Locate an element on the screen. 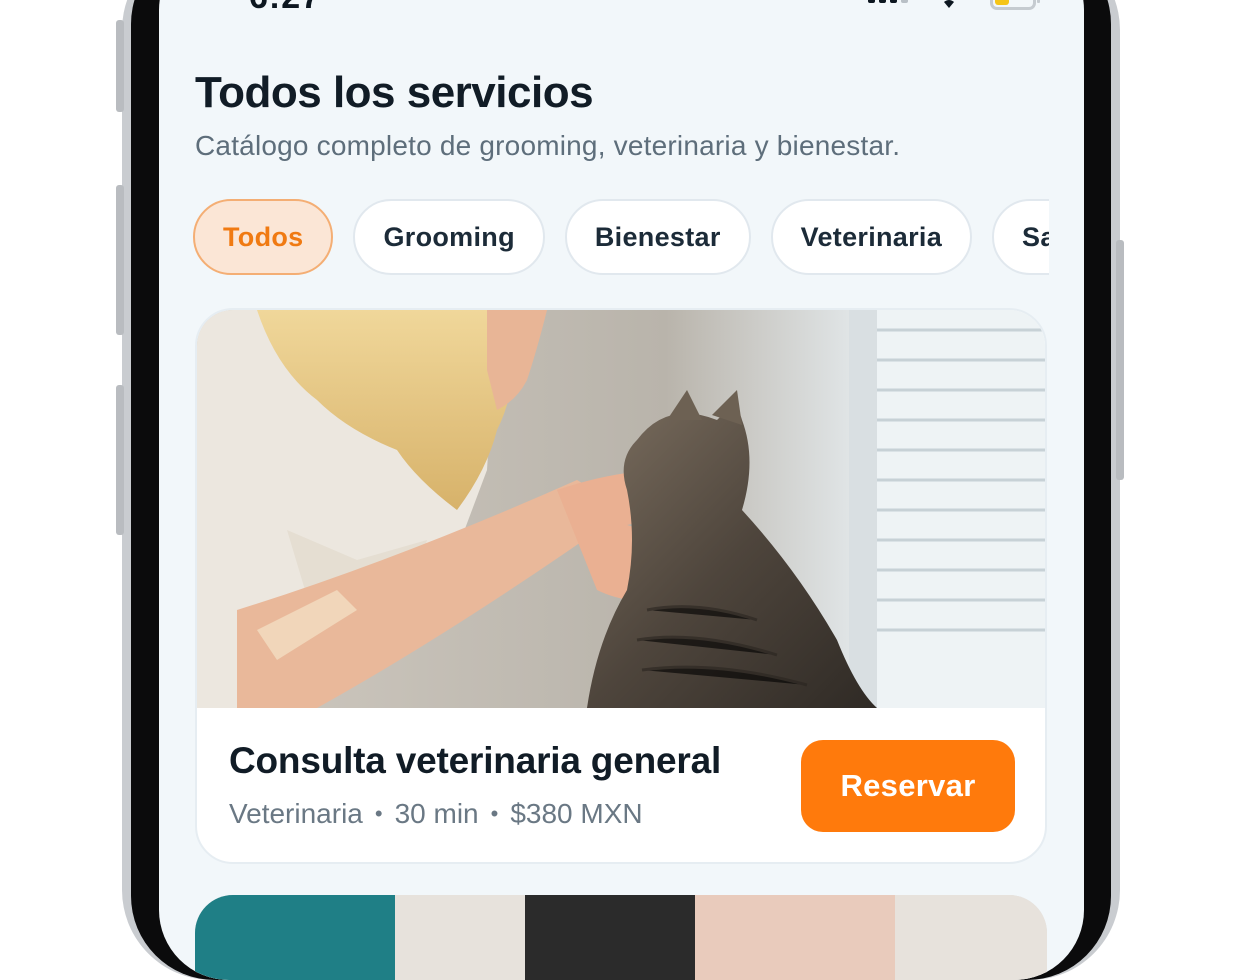  battery-icon is located at coordinates (1015, 5).